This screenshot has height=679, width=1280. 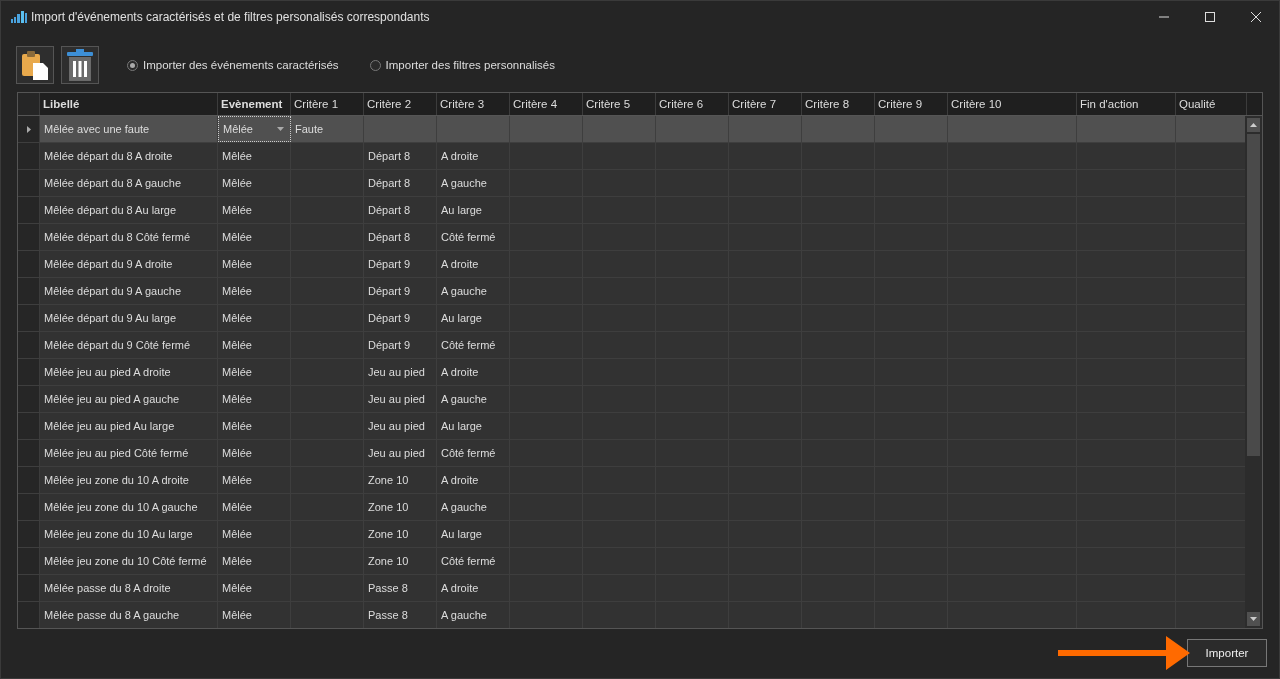 What do you see at coordinates (631, 210) in the screenshot?
I see `table-row: Mêlée départ du 8 Au large Mêlée Départ 8 Au large` at bounding box center [631, 210].